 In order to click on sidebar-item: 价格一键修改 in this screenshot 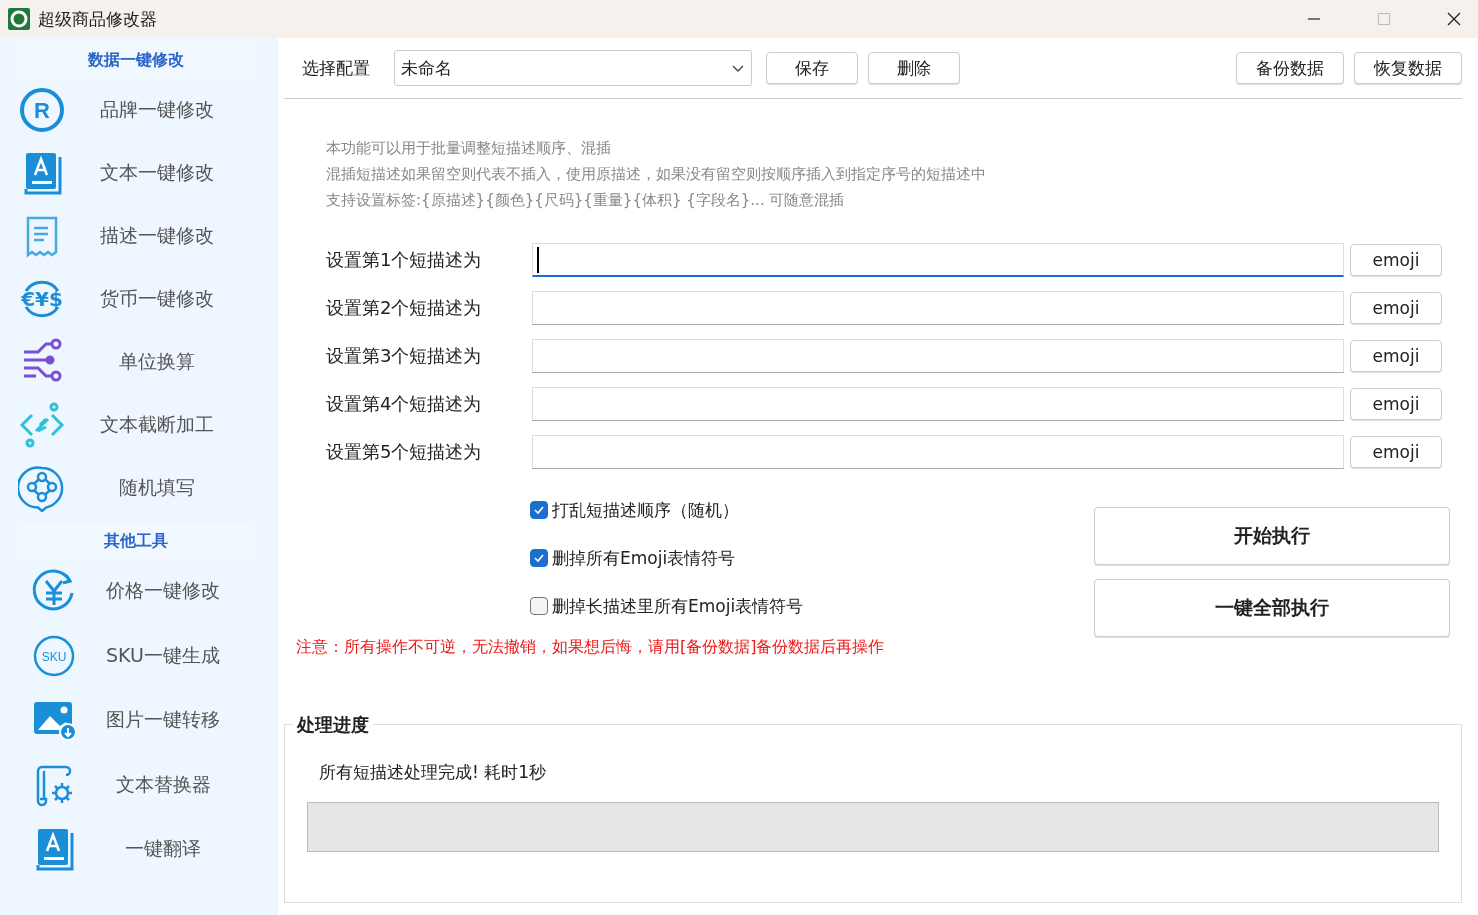, I will do `click(178, 591)`.